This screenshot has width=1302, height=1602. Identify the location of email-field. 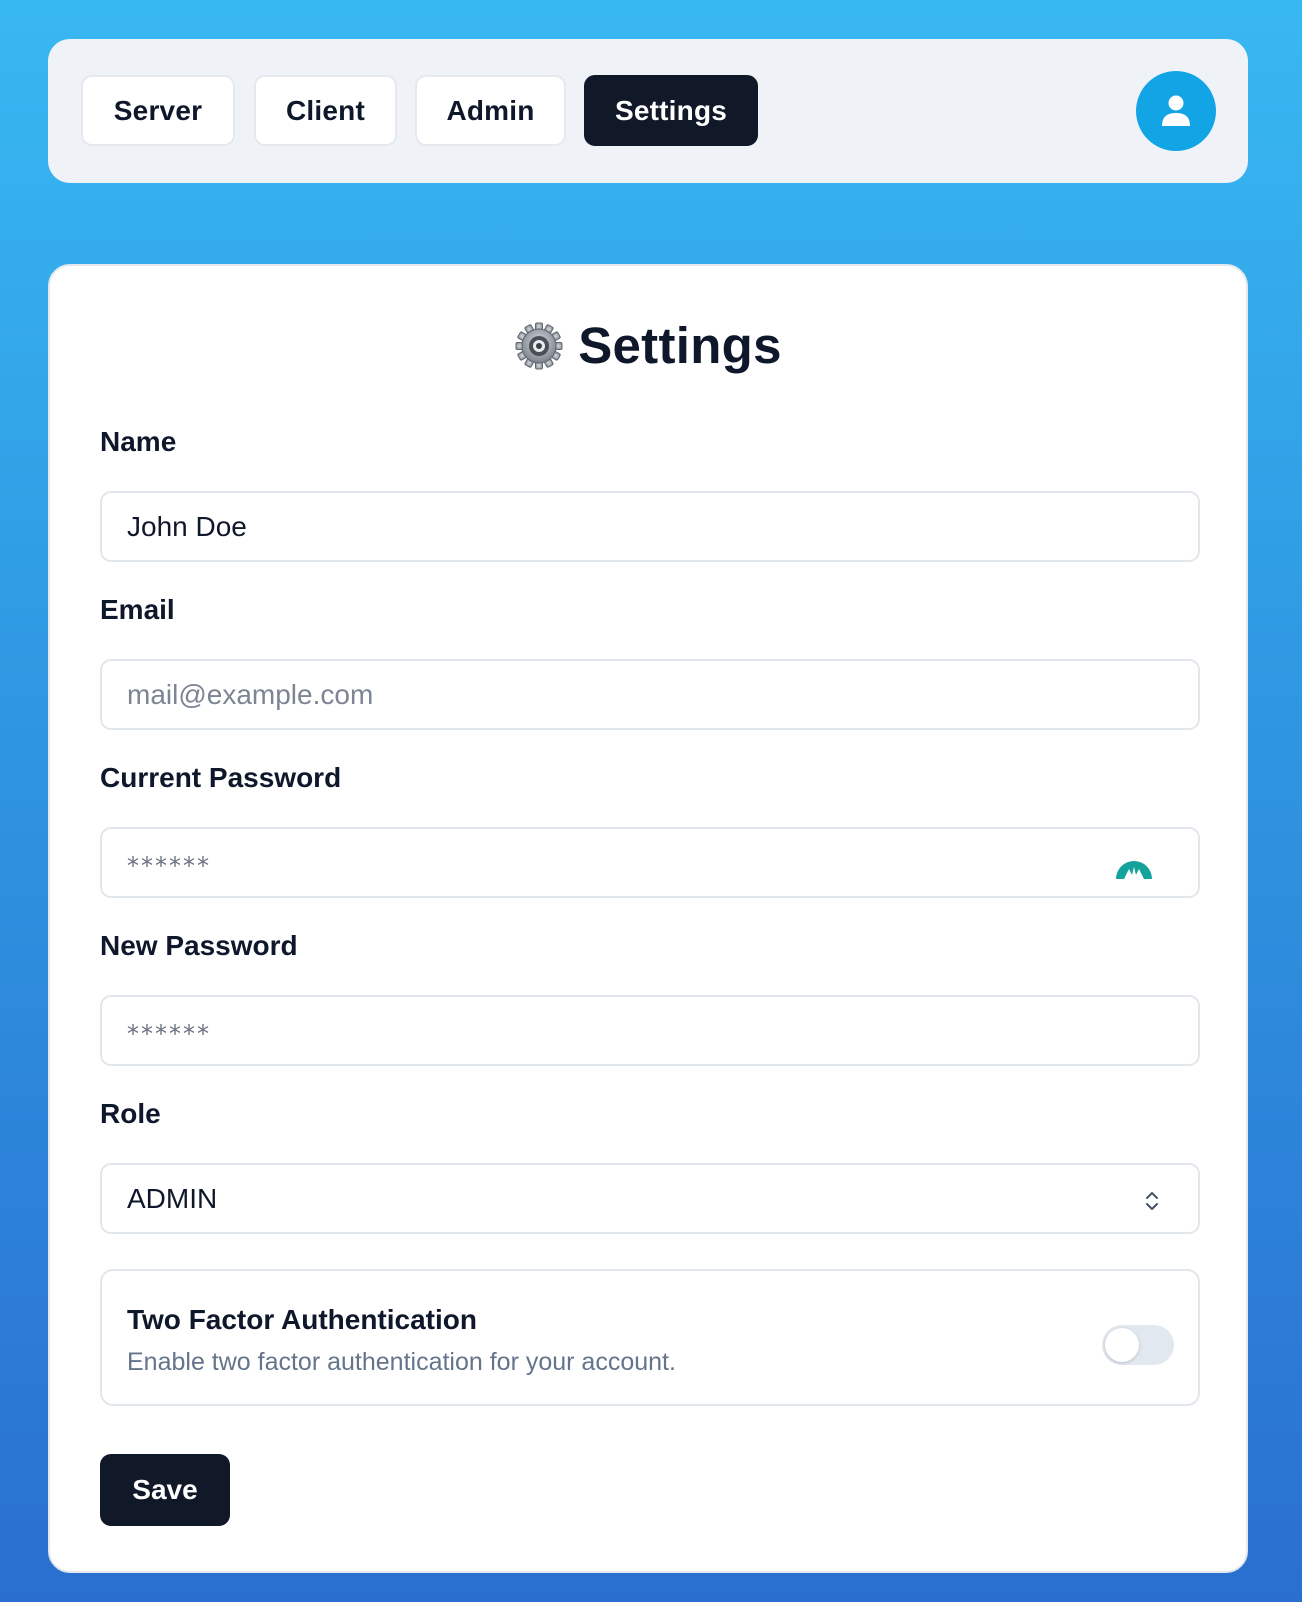
(650, 694).